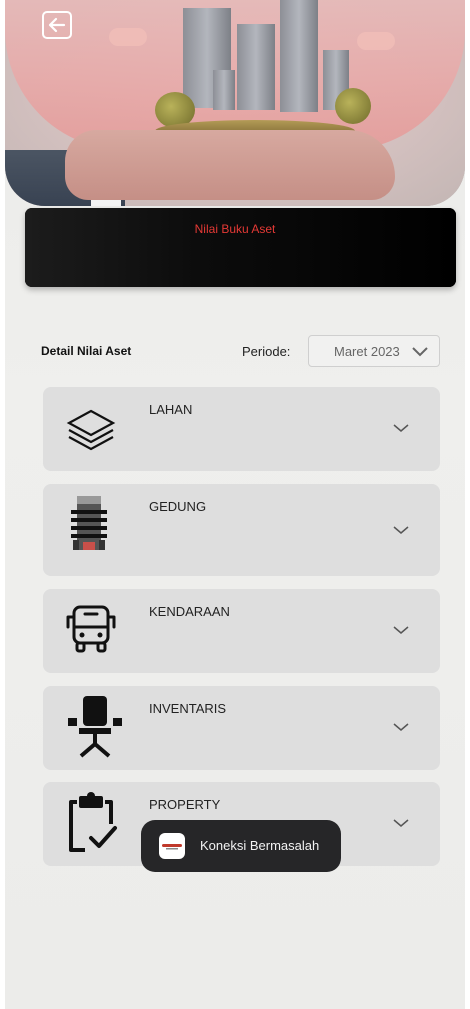 The height and width of the screenshot is (1009, 470). Describe the element at coordinates (241, 530) in the screenshot. I see `category-gedung: GEDUNG` at that location.